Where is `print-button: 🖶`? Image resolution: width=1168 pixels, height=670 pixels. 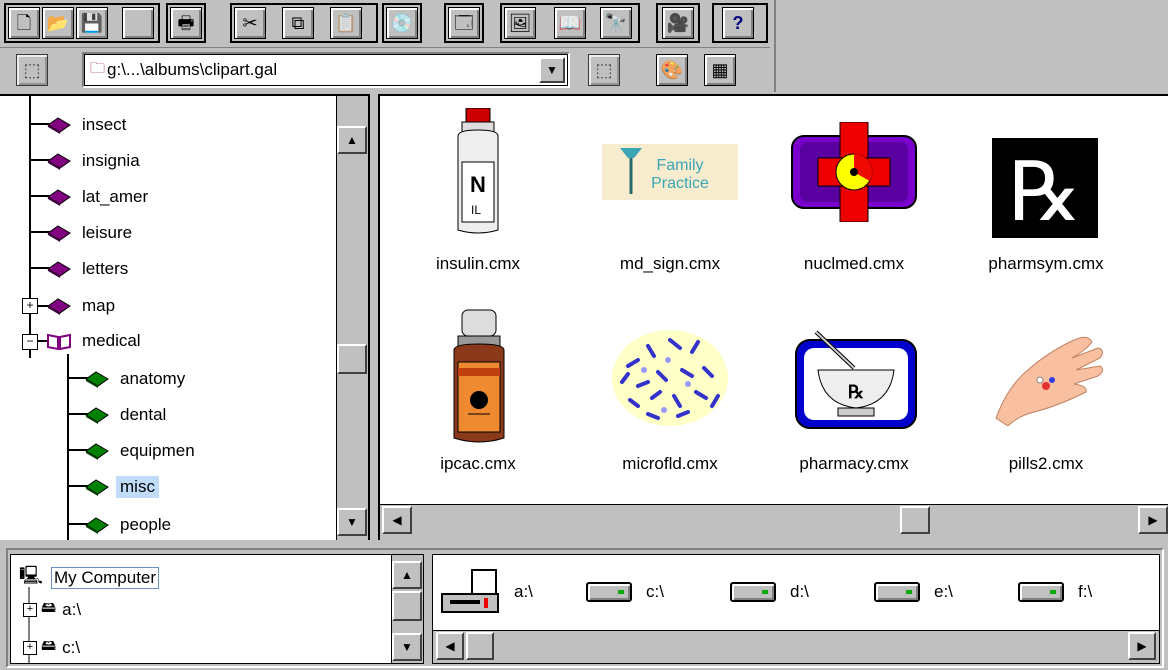
print-button: 🖶 is located at coordinates (186, 23).